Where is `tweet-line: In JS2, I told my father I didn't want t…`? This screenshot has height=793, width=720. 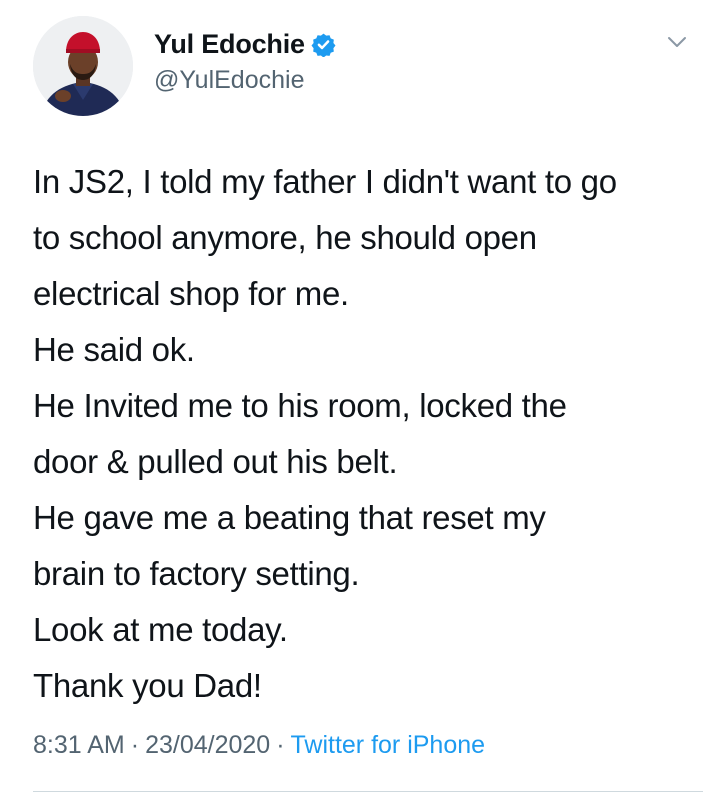
tweet-line: In JS2, I told my father I didn't want t… is located at coordinates (325, 181).